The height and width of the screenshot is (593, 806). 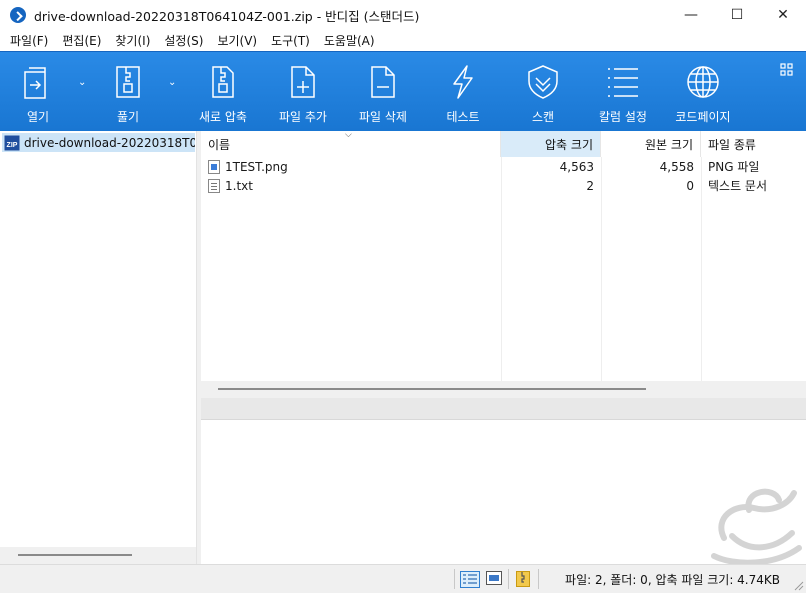 What do you see at coordinates (676, 166) in the screenshot?
I see `original-size-cell: 4,558` at bounding box center [676, 166].